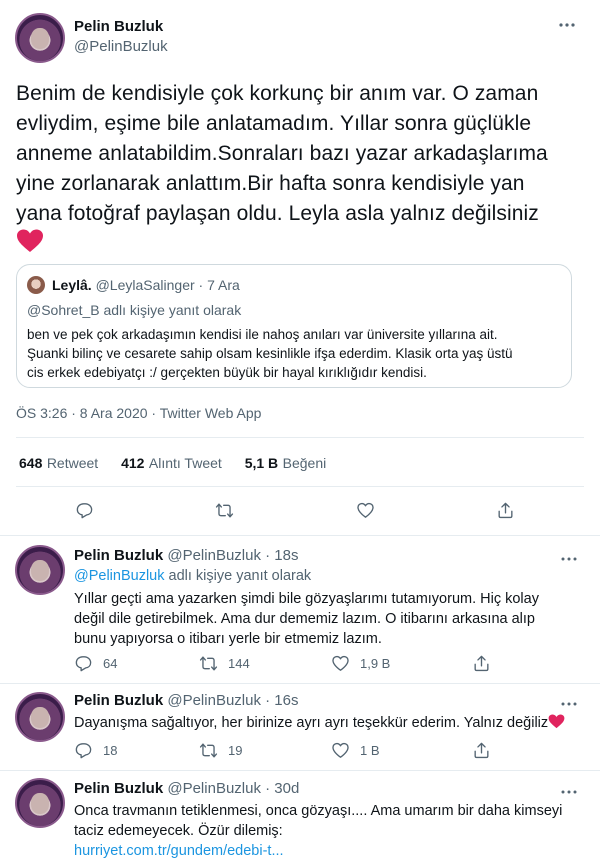 The height and width of the screenshot is (865, 600). Describe the element at coordinates (282, 788) in the screenshot. I see `reply-time: · 30d` at that location.